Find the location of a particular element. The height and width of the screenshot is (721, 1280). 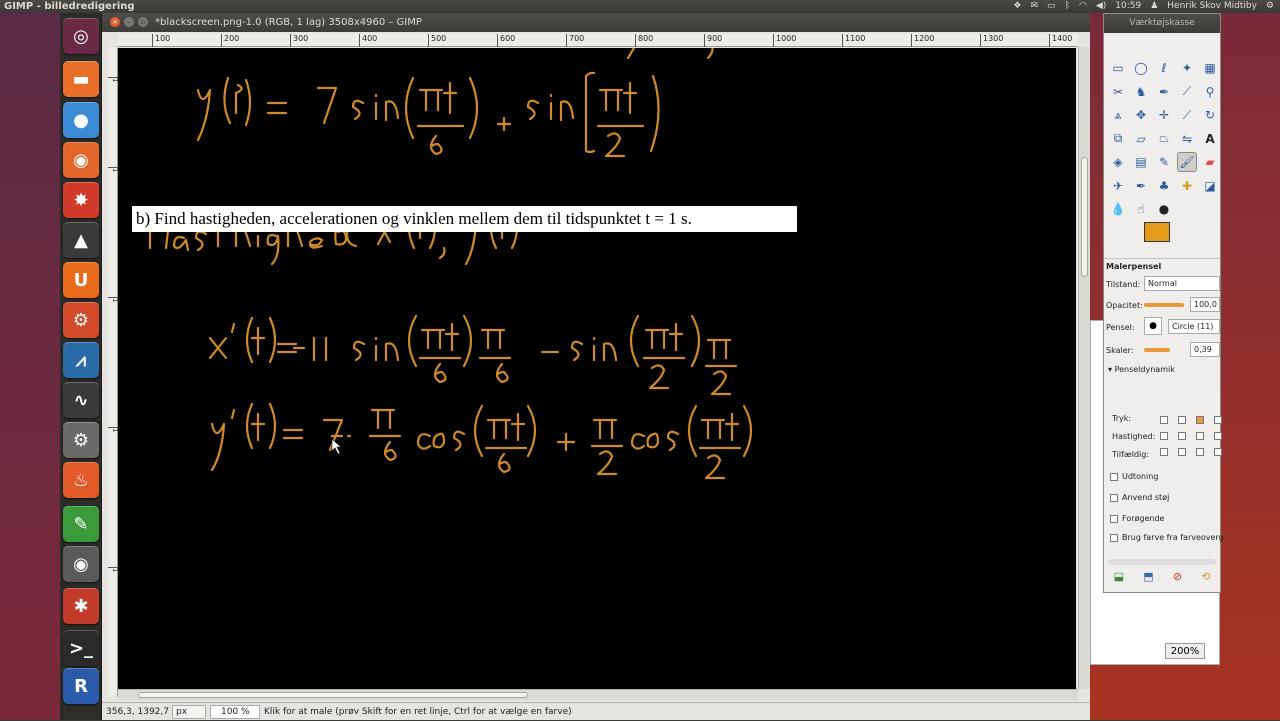

fuzzy-select-icon: ✦ is located at coordinates (1187, 68).